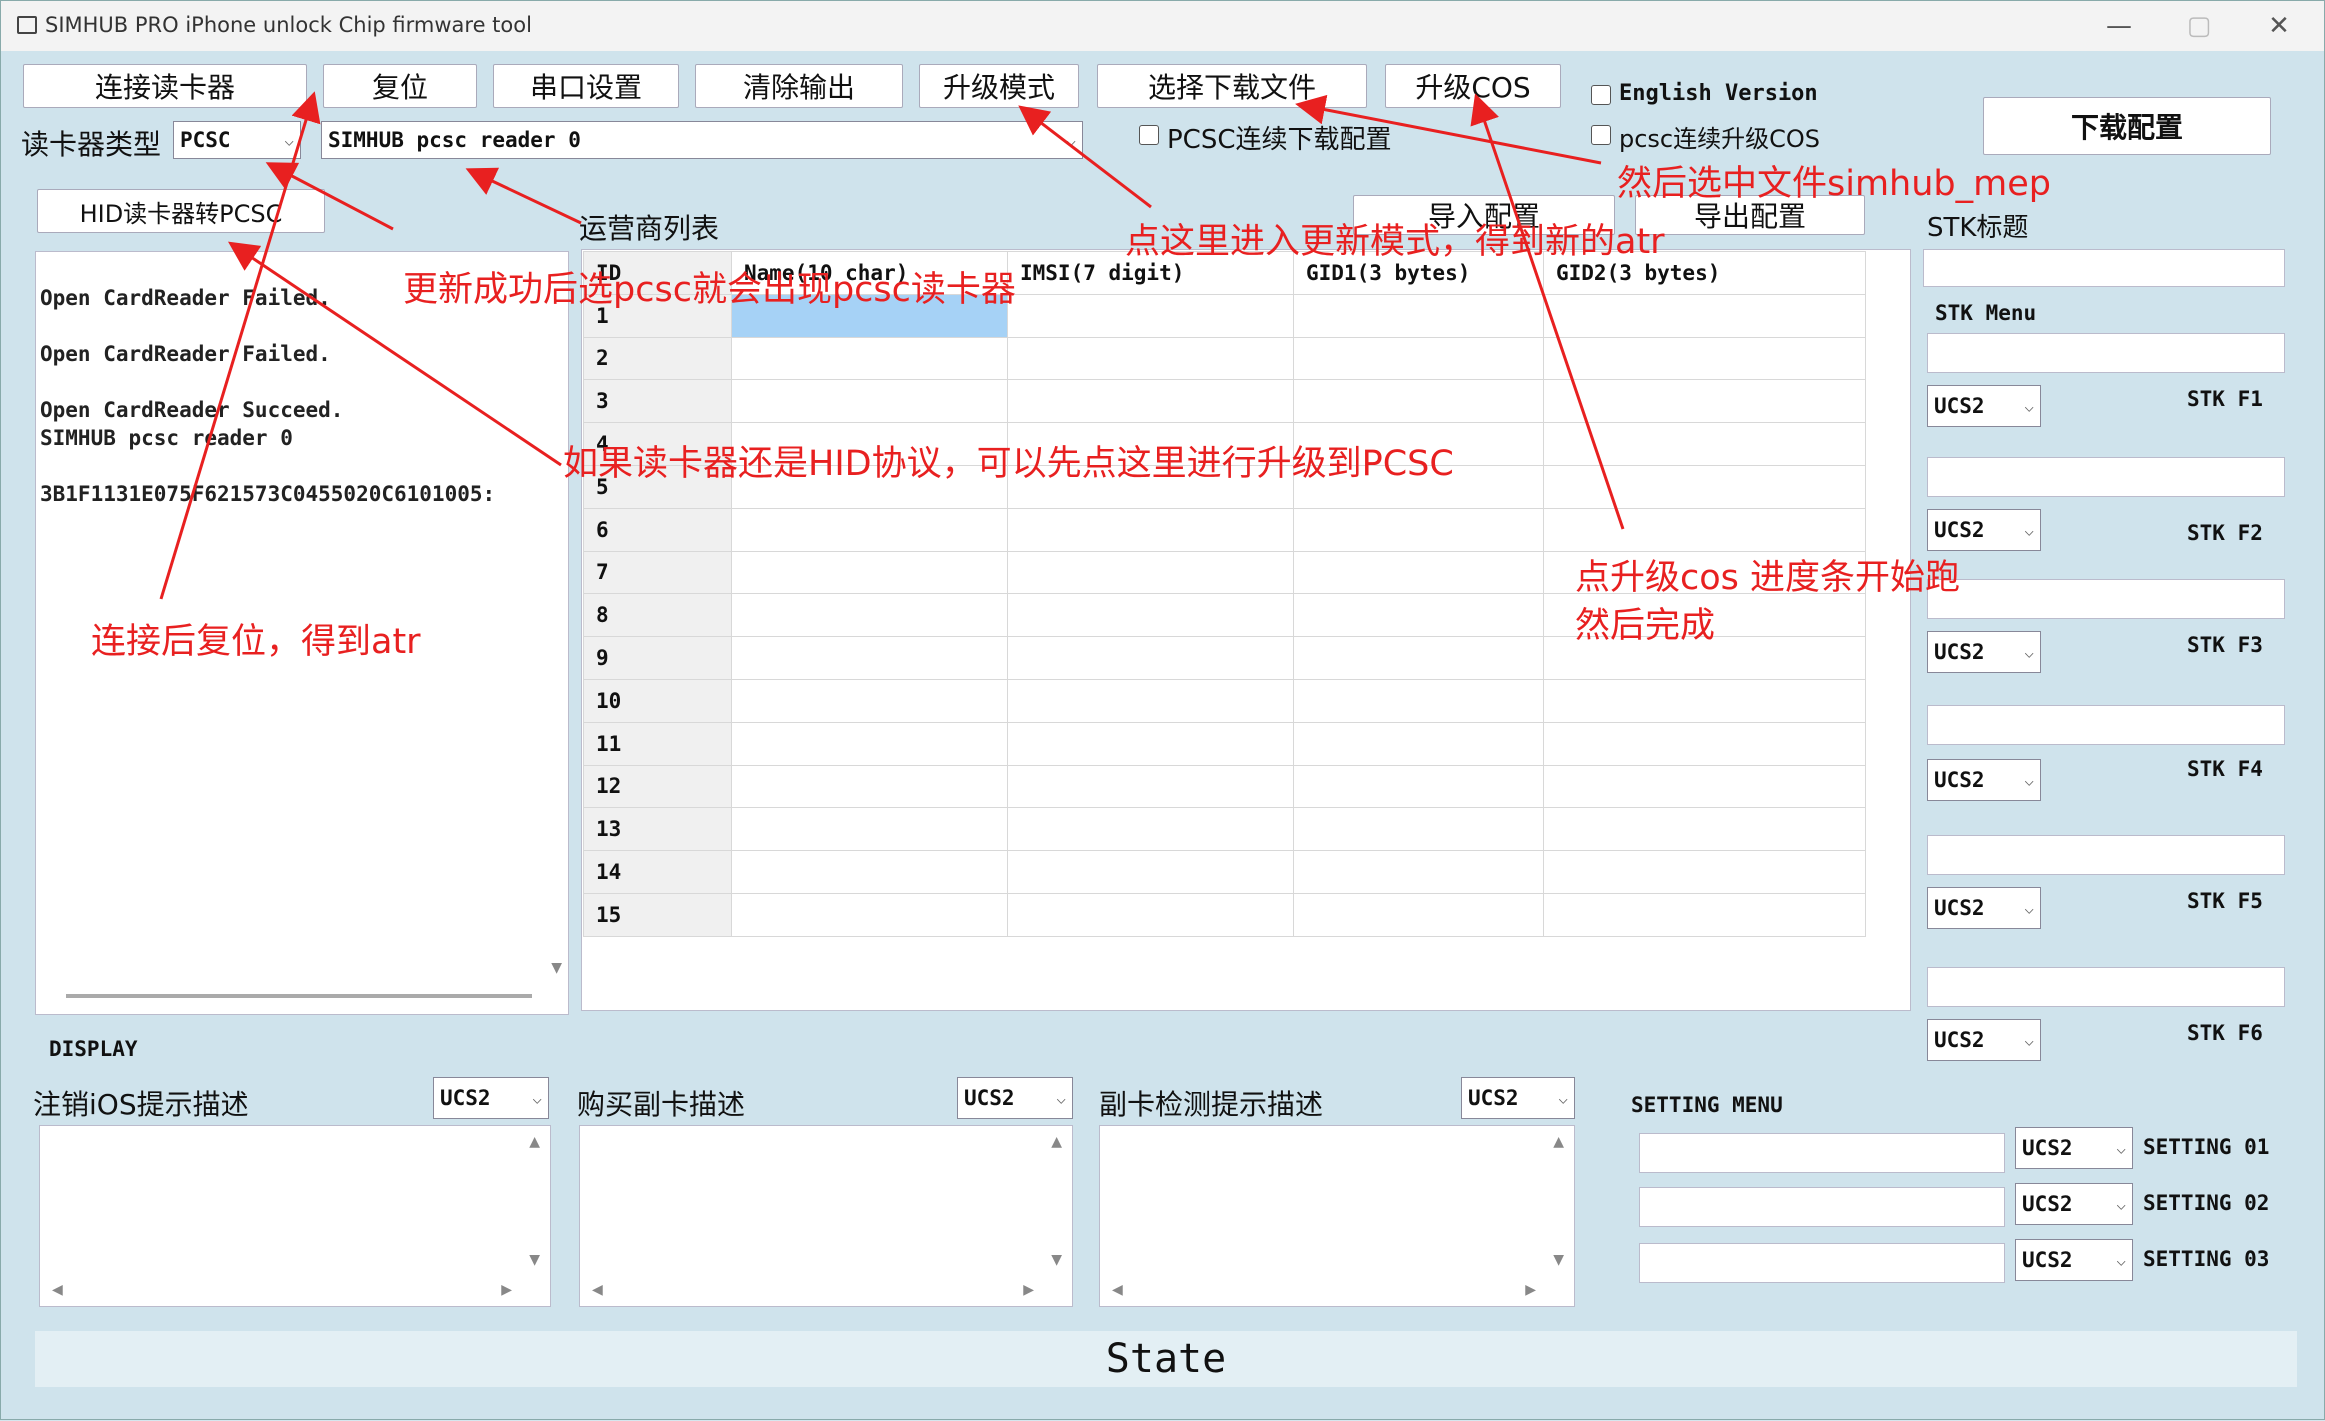 The image size is (2325, 1421). What do you see at coordinates (1645, 626) in the screenshot?
I see `annotation-upgrade-cos-line2: 然后完成` at bounding box center [1645, 626].